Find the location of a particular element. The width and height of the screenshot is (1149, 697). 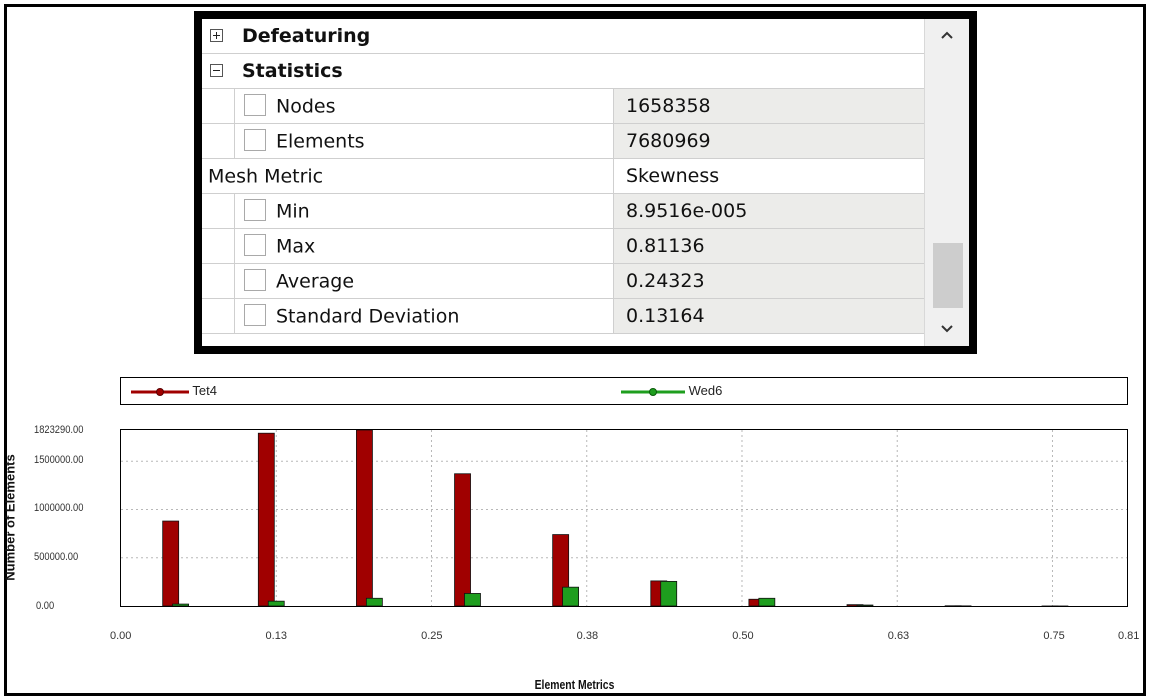

x-tick-label: 0.81 is located at coordinates (1129, 636).